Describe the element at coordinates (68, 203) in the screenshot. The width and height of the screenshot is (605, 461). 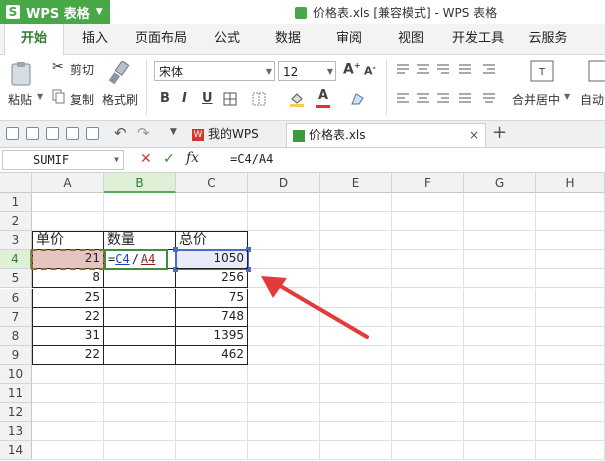
I see `cell-a1` at that location.